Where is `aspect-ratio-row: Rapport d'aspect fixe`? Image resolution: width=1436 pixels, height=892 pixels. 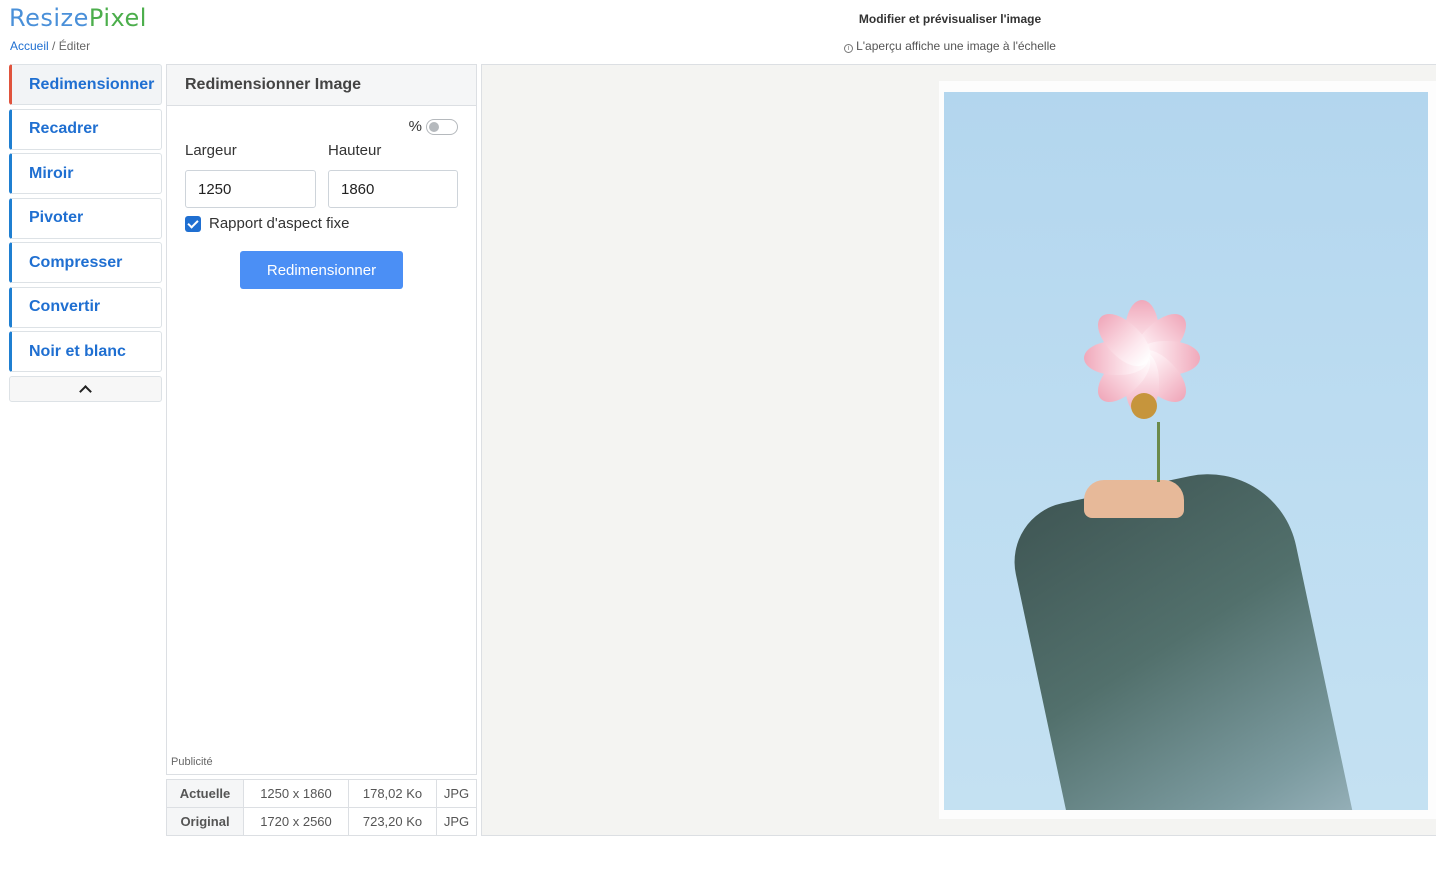 aspect-ratio-row: Rapport d'aspect fixe is located at coordinates (267, 223).